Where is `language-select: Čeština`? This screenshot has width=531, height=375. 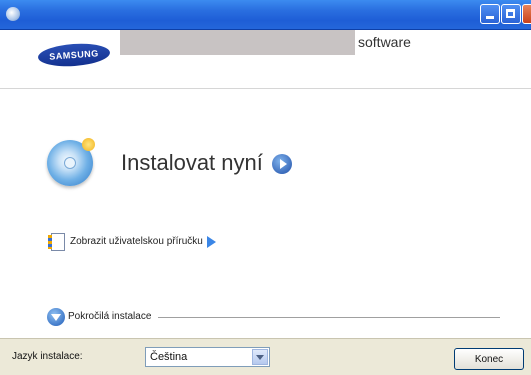 language-select: Čeština is located at coordinates (207, 357).